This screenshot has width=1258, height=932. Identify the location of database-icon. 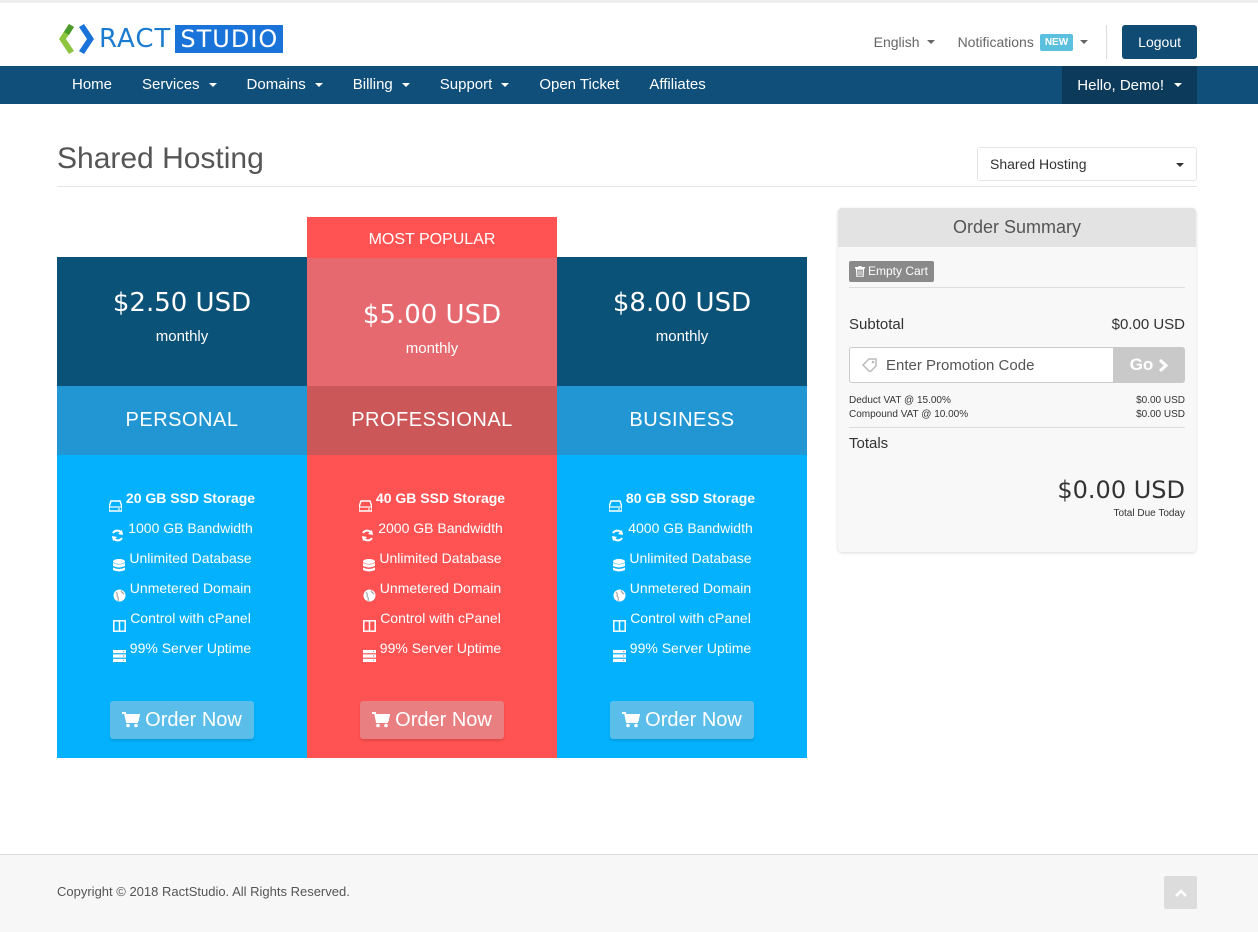
(368, 561).